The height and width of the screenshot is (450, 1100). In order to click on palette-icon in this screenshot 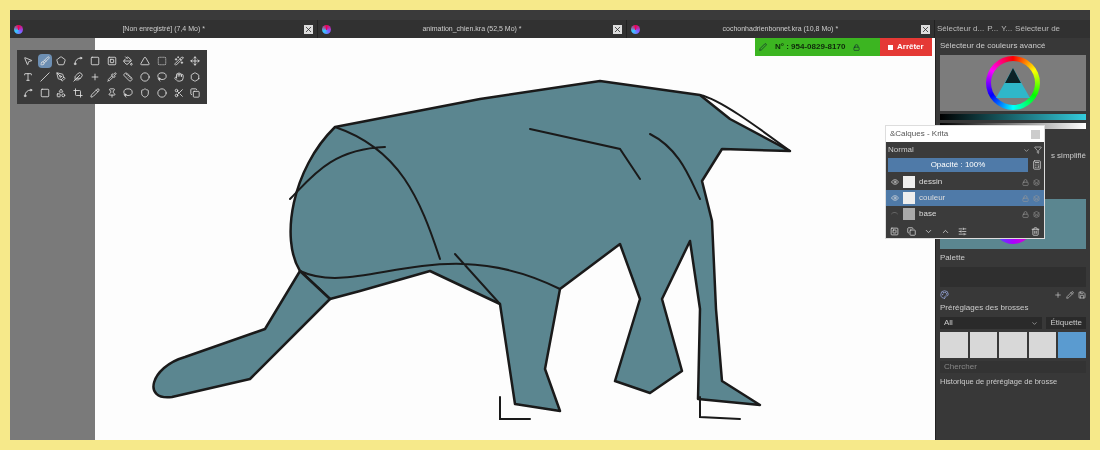, I will do `click(944, 294)`.